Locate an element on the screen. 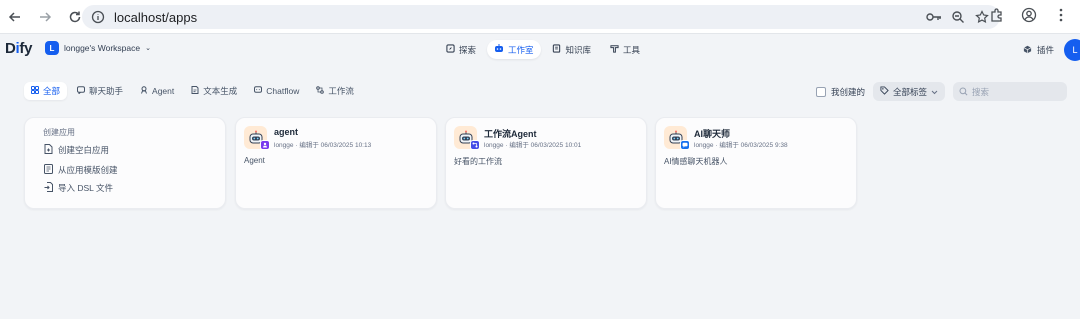 This screenshot has height=319, width=1080. tab-agent: Agent is located at coordinates (157, 91).